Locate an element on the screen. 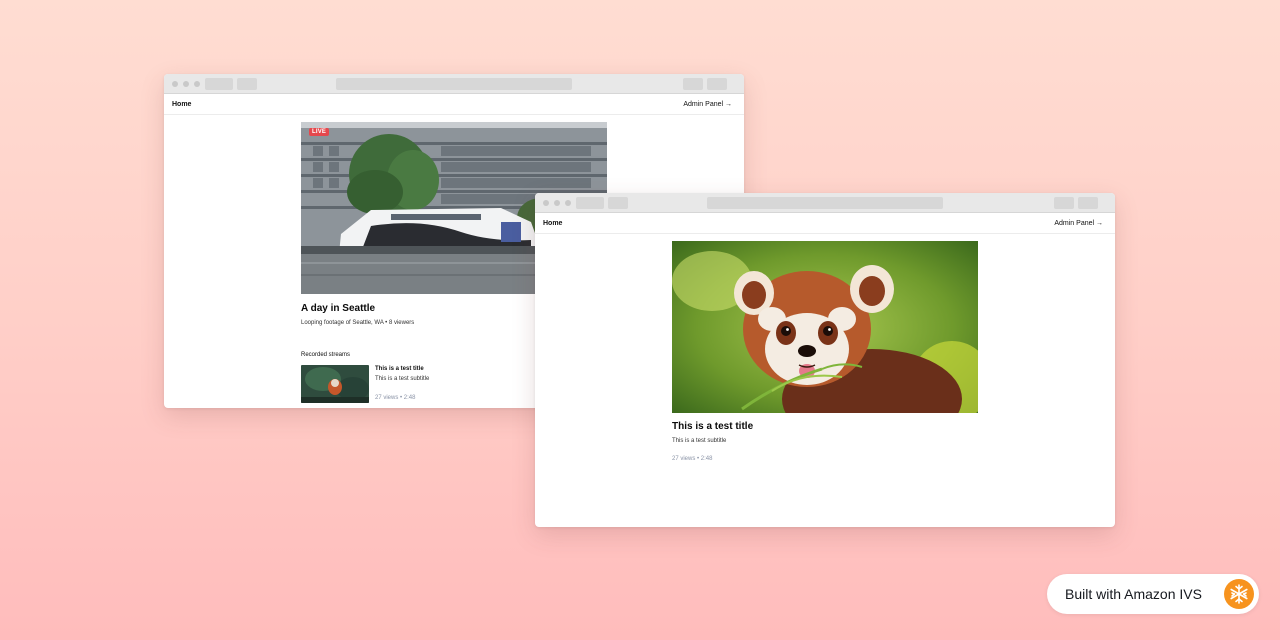 The width and height of the screenshot is (1280, 640). recorded-streams-heading: Recorded streams is located at coordinates (326, 355).